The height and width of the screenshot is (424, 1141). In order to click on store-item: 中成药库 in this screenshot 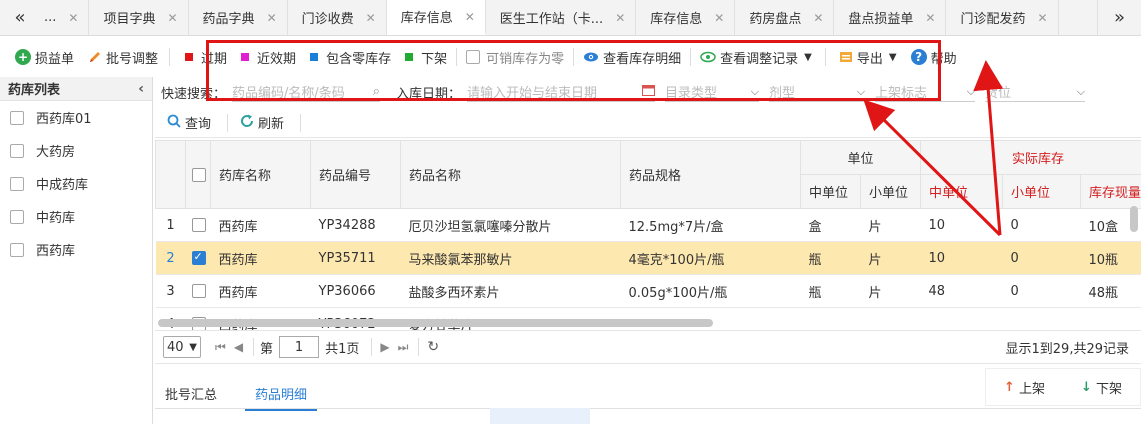, I will do `click(76, 183)`.